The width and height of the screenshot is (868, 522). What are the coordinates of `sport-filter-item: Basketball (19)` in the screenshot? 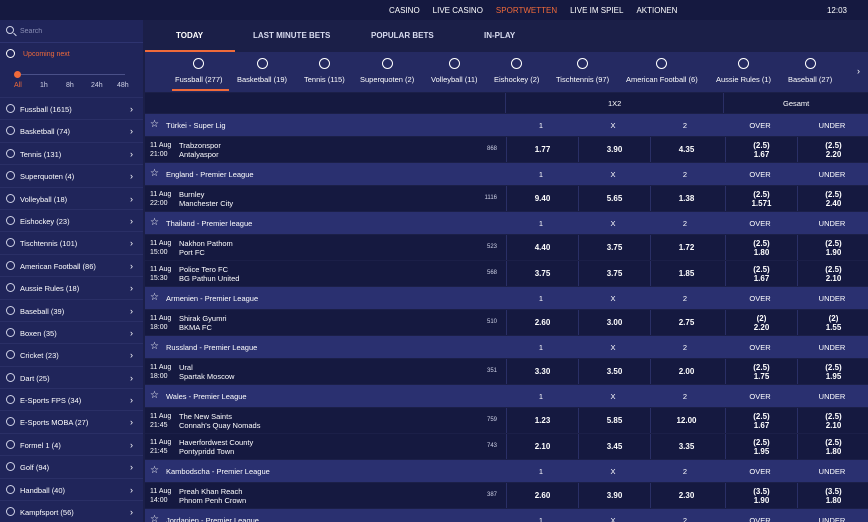 It's located at (262, 71).